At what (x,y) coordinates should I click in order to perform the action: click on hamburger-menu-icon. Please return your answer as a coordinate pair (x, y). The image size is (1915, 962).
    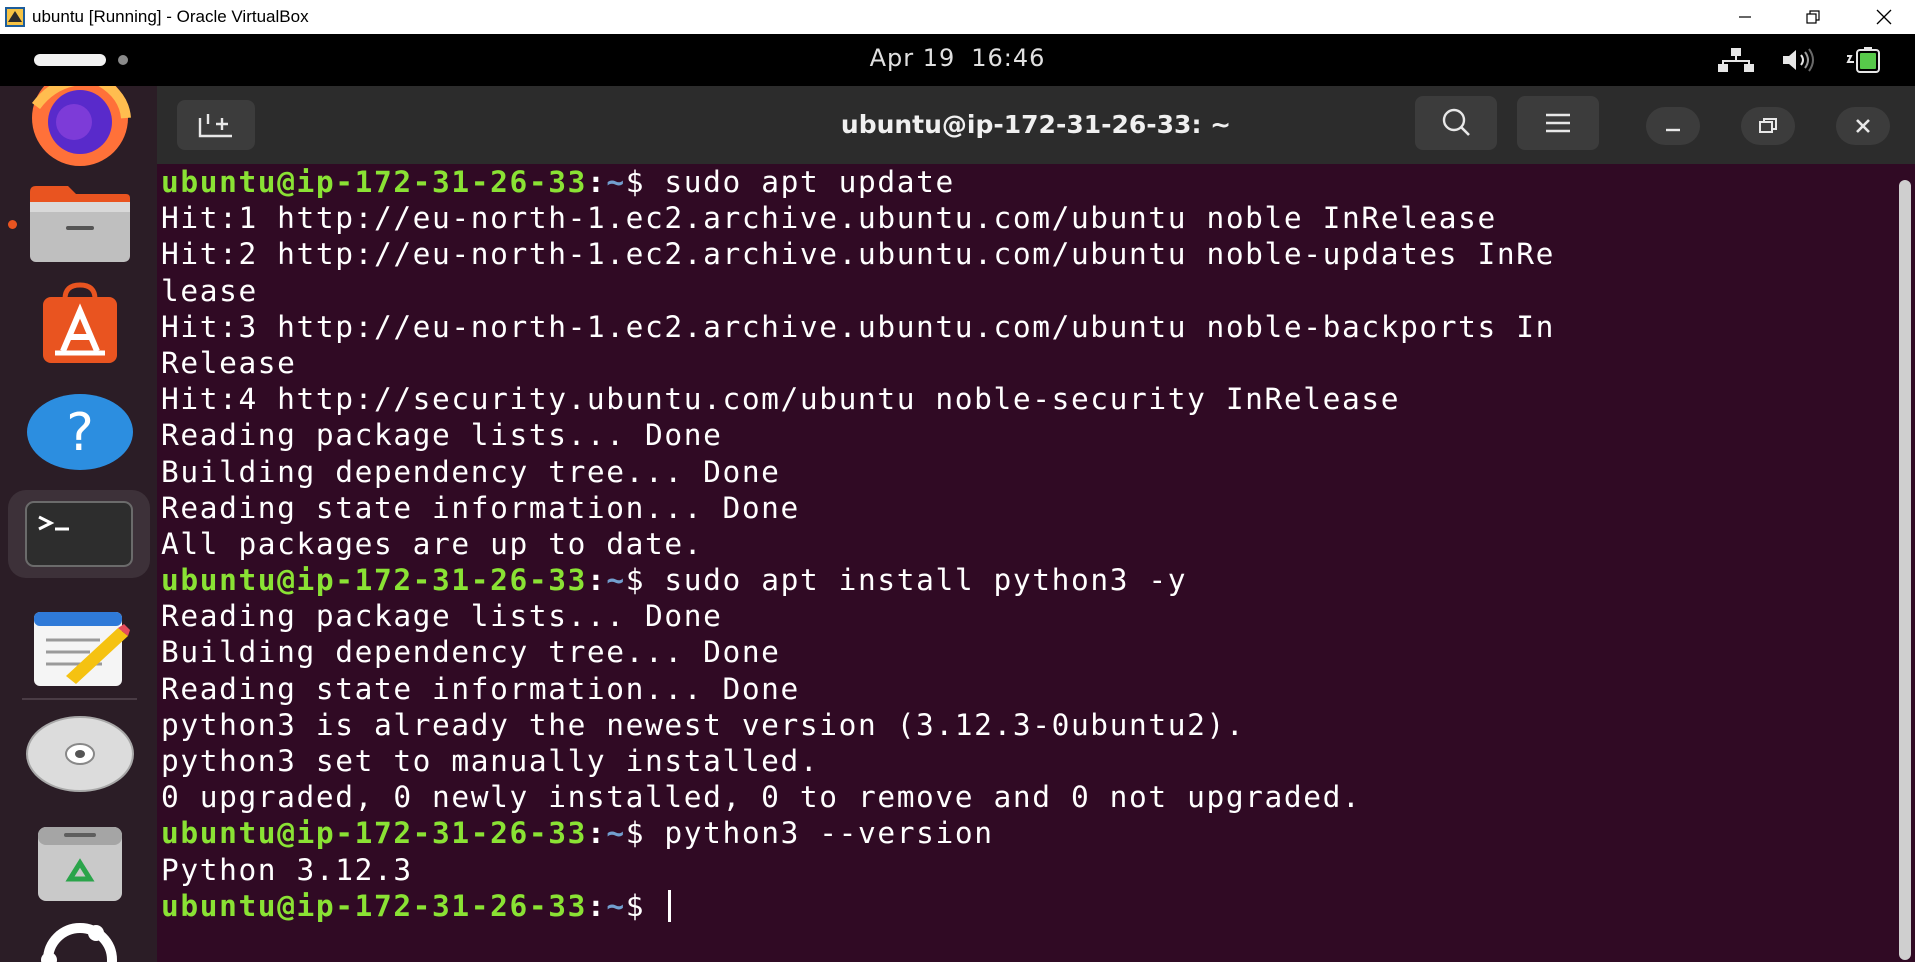
    Looking at the image, I should click on (1558, 123).